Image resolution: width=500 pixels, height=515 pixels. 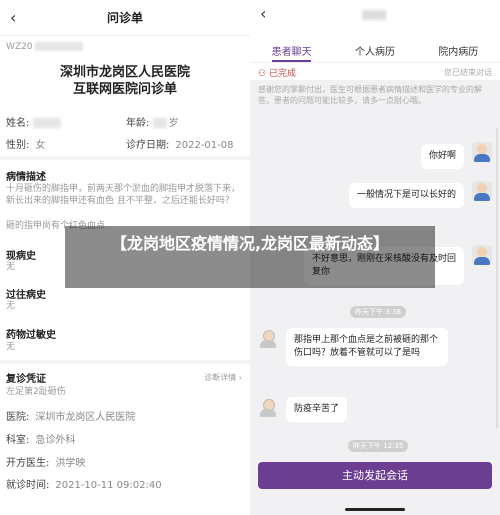 What do you see at coordinates (378, 446) in the screenshot?
I see `timestamp: 昨天下午 12:35` at bounding box center [378, 446].